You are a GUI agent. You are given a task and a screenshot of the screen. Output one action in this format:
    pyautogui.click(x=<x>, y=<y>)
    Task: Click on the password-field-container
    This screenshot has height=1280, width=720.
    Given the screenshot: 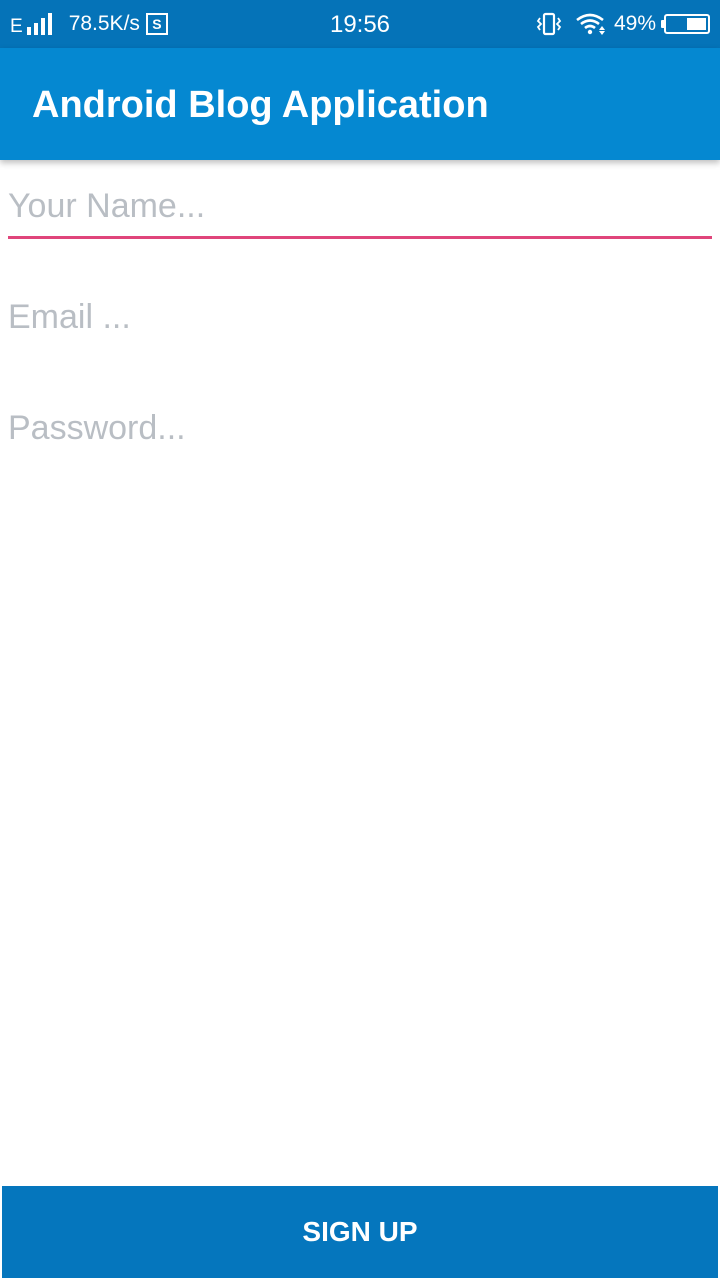 What is the action you would take?
    pyautogui.click(x=360, y=428)
    